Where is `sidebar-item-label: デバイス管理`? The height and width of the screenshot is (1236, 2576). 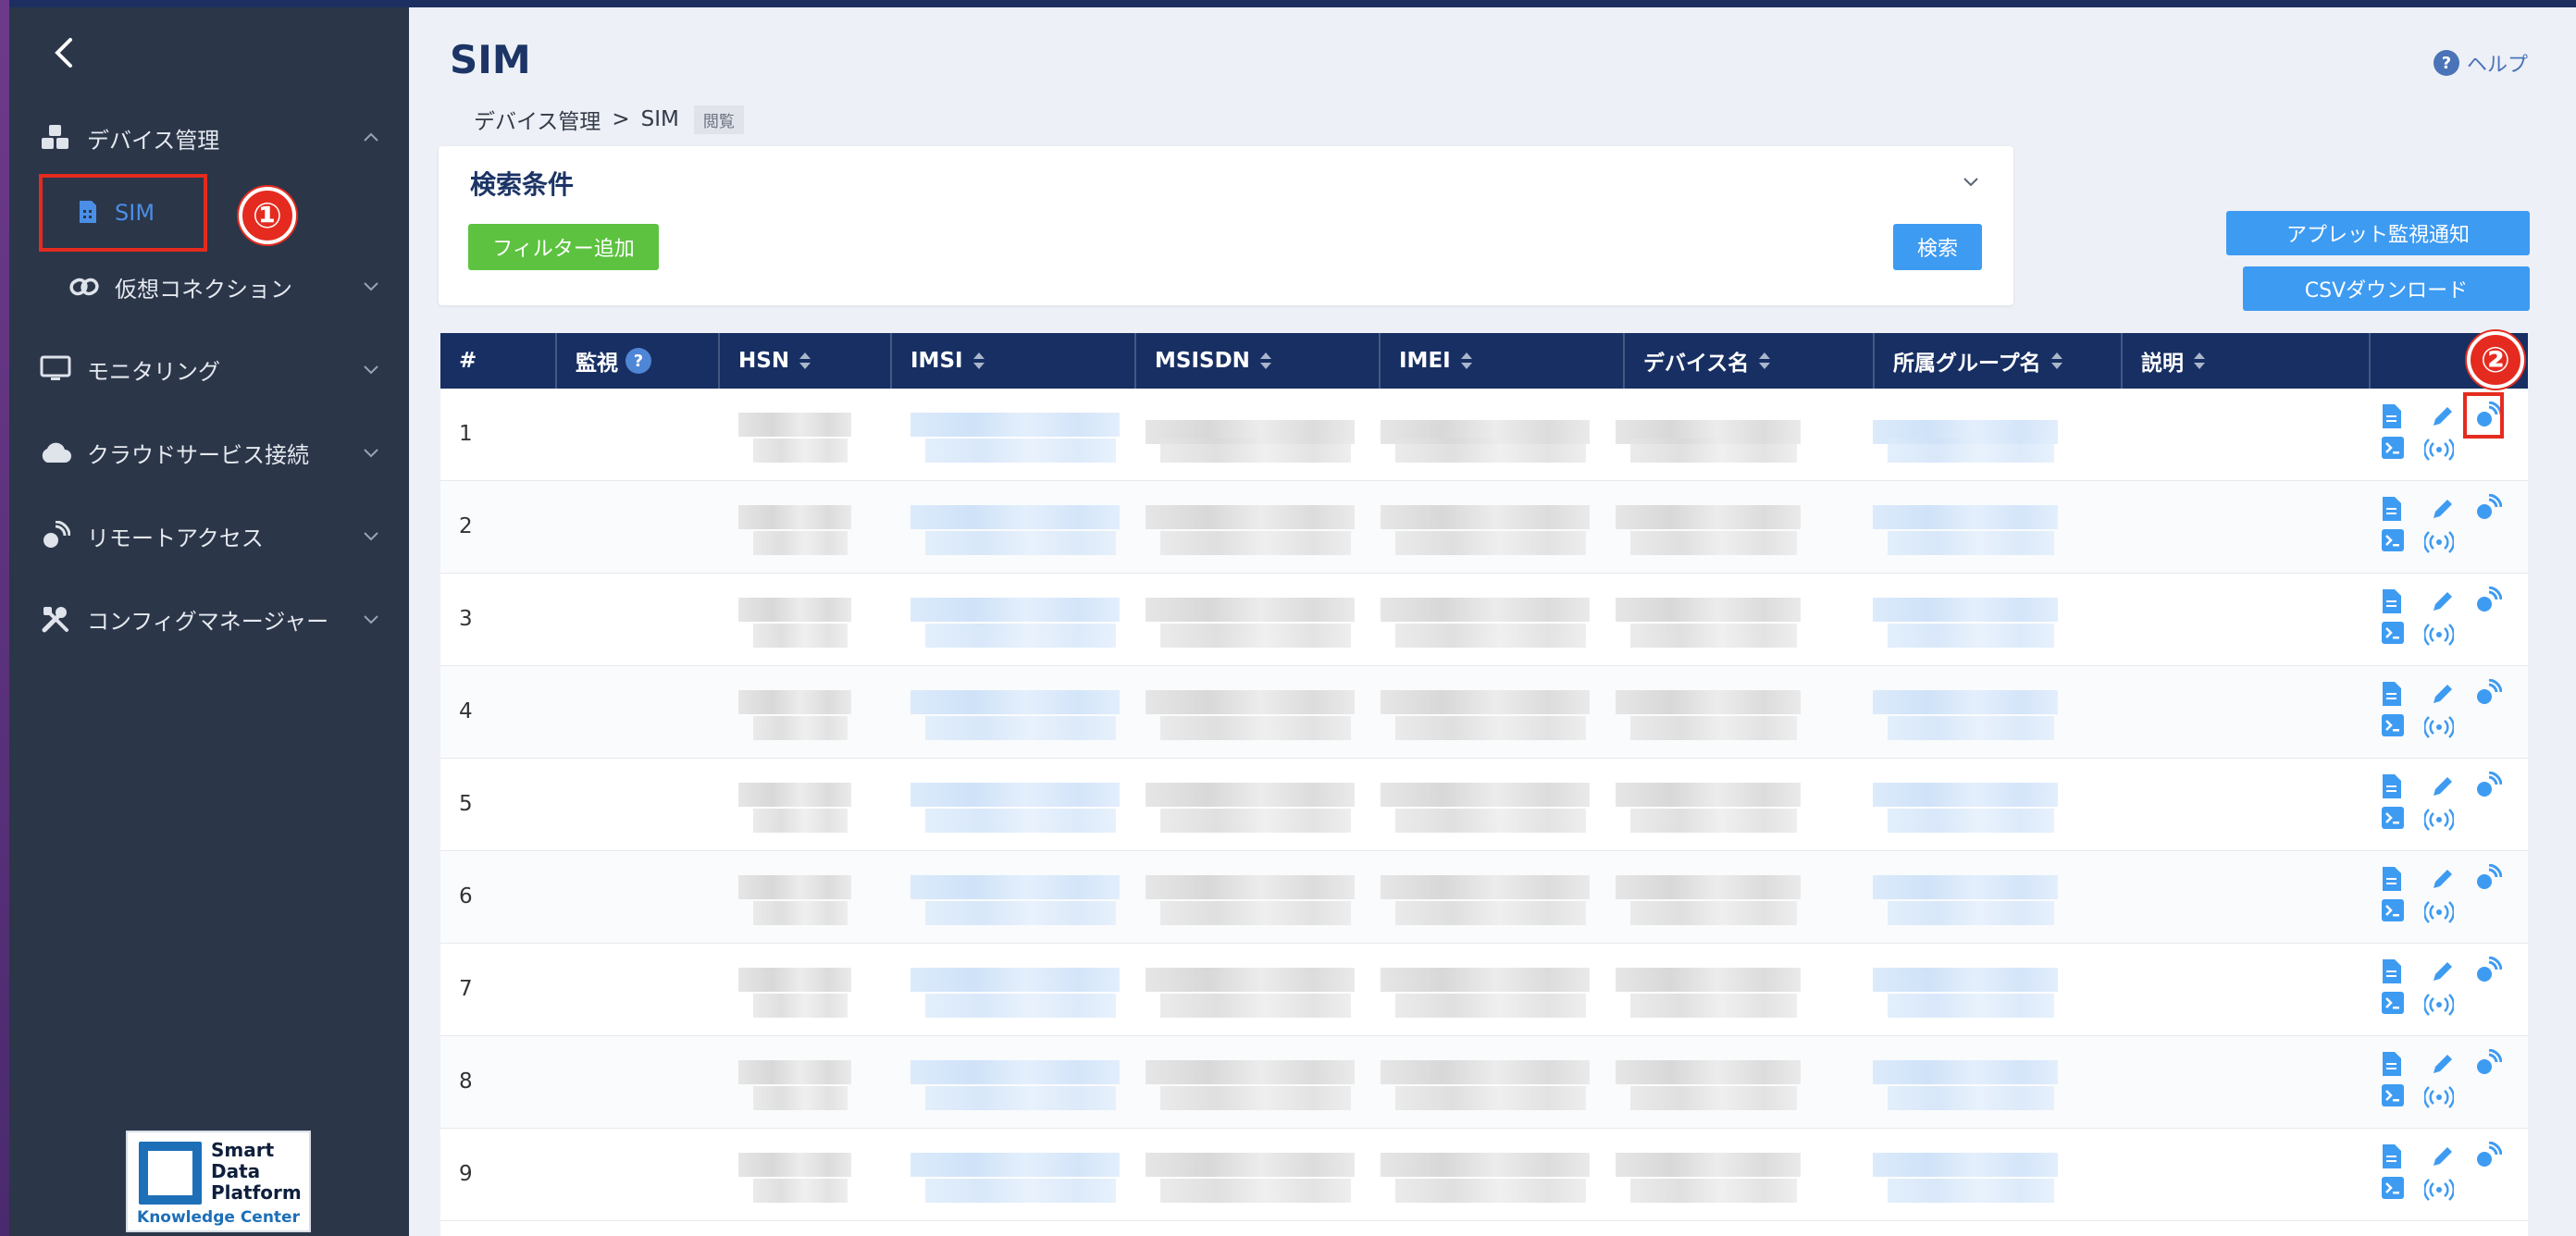
sidebar-item-label: デバイス管理 is located at coordinates (154, 140).